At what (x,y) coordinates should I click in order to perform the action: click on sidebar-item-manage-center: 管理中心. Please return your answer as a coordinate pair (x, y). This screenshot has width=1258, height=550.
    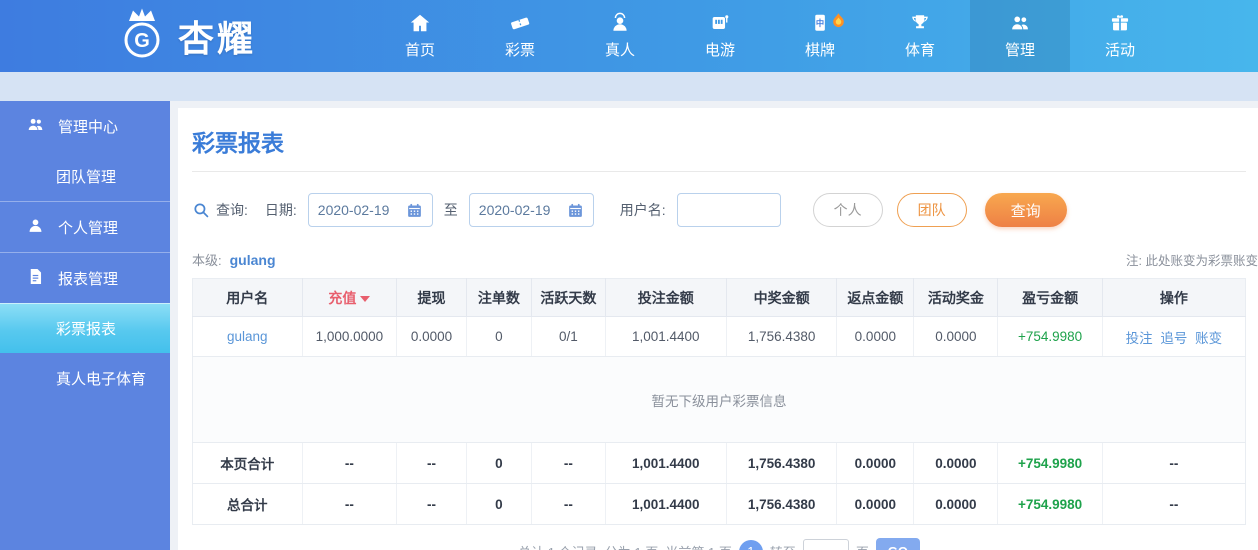
    Looking at the image, I should click on (85, 126).